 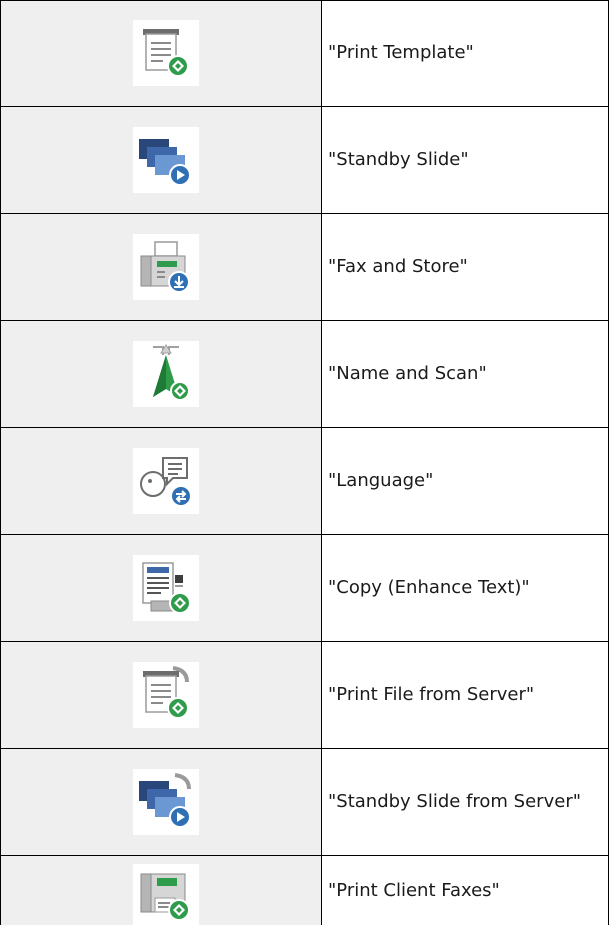 What do you see at coordinates (166, 374) in the screenshot?
I see `name-and-scan-icon` at bounding box center [166, 374].